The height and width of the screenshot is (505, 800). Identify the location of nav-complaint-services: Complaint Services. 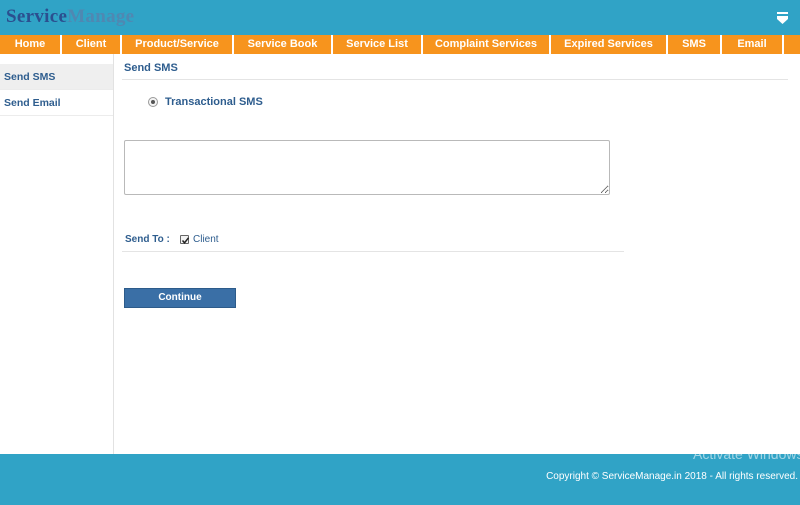
(486, 44).